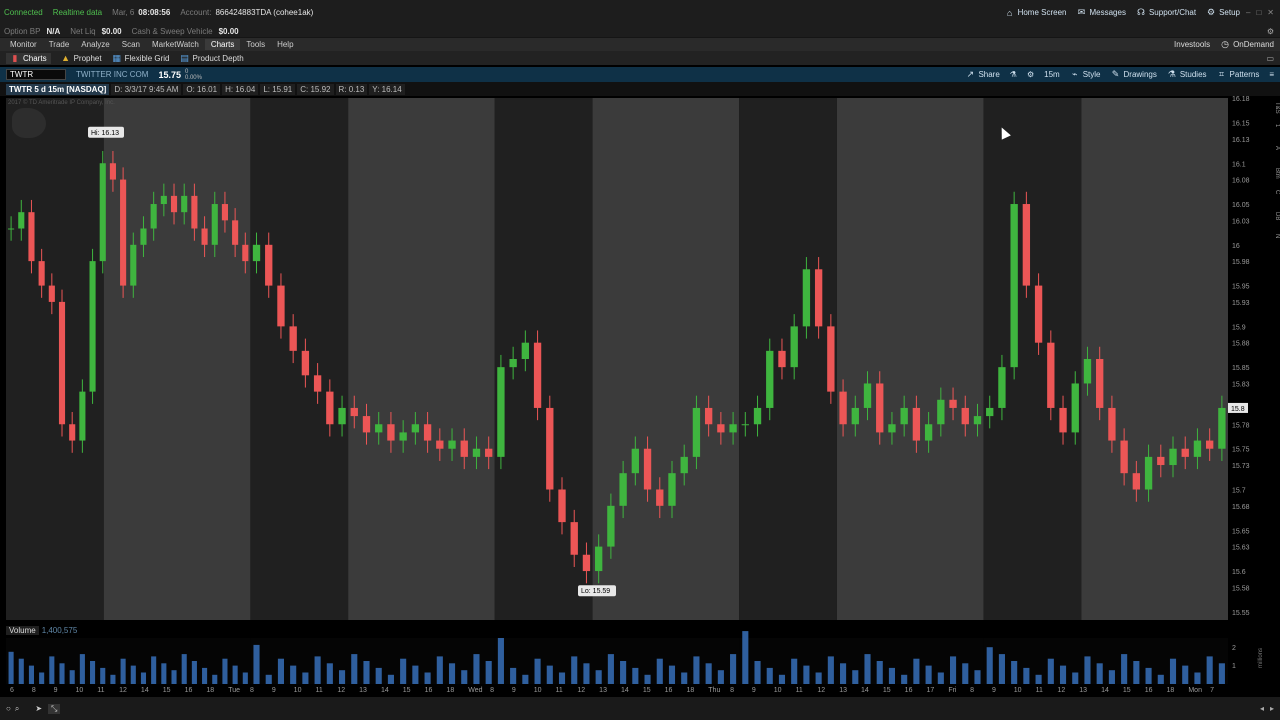  What do you see at coordinates (351, 89) in the screenshot?
I see `bar-range: R: 0.13` at bounding box center [351, 89].